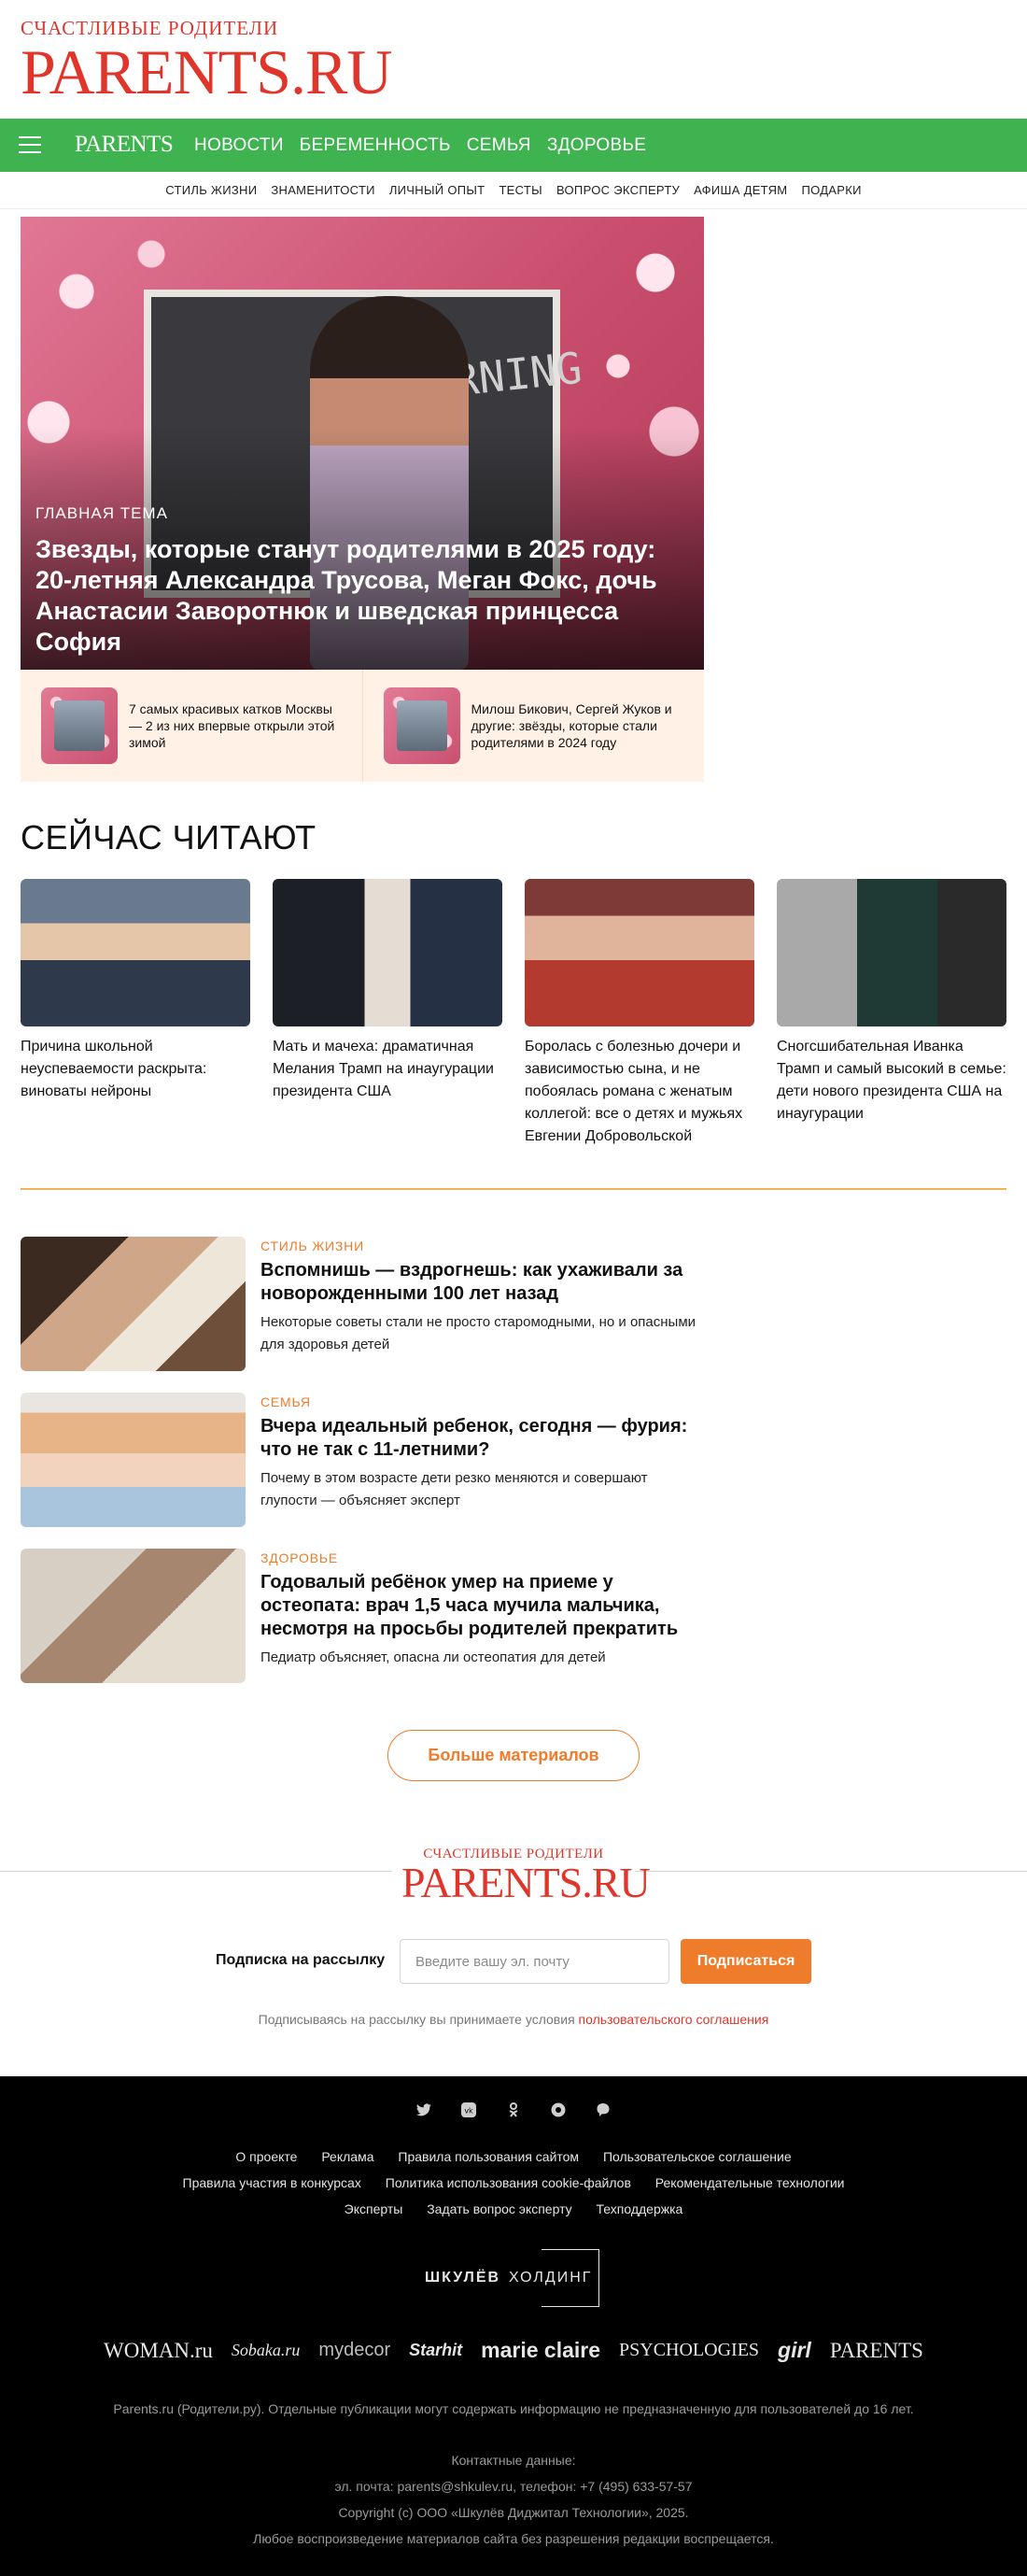 This screenshot has height=2576, width=1027. What do you see at coordinates (740, 190) in the screenshot?
I see `subnav-item-kids-events: АФИША ДЕТЯМ` at bounding box center [740, 190].